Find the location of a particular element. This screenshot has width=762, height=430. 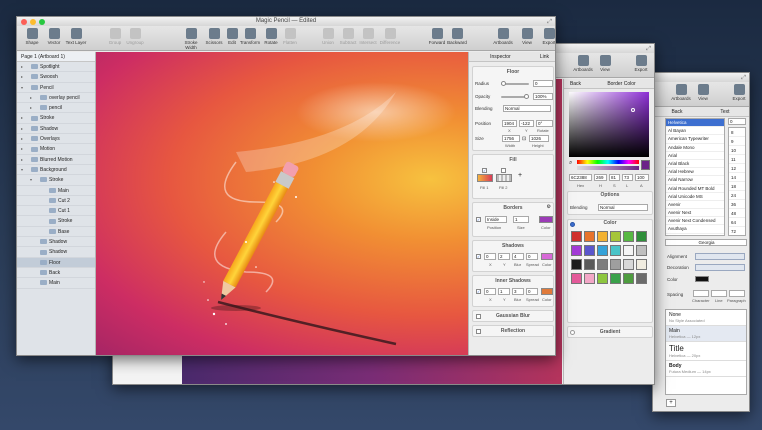

inner-shadow-spread-field: 0 is located at coordinates (532, 291).